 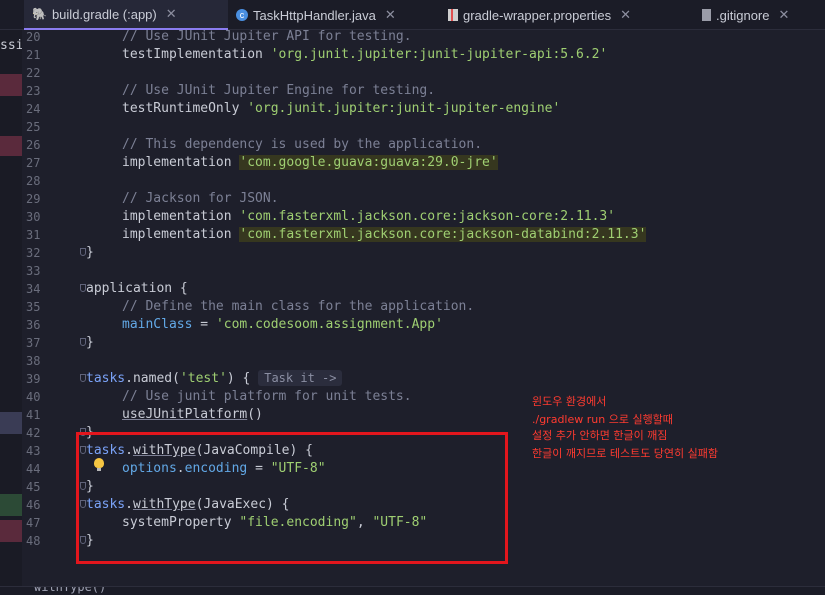 What do you see at coordinates (300, 378) in the screenshot?
I see `parameter-hint: Task it ->` at bounding box center [300, 378].